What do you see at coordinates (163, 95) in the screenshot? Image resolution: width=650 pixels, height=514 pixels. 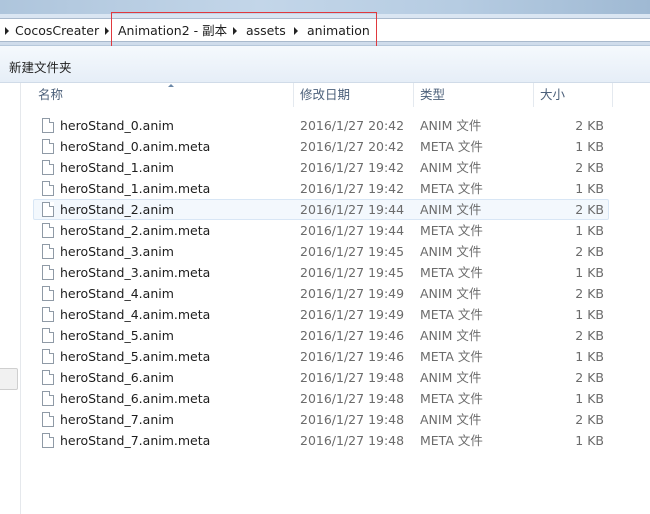 I see `column-header-name: 名称` at bounding box center [163, 95].